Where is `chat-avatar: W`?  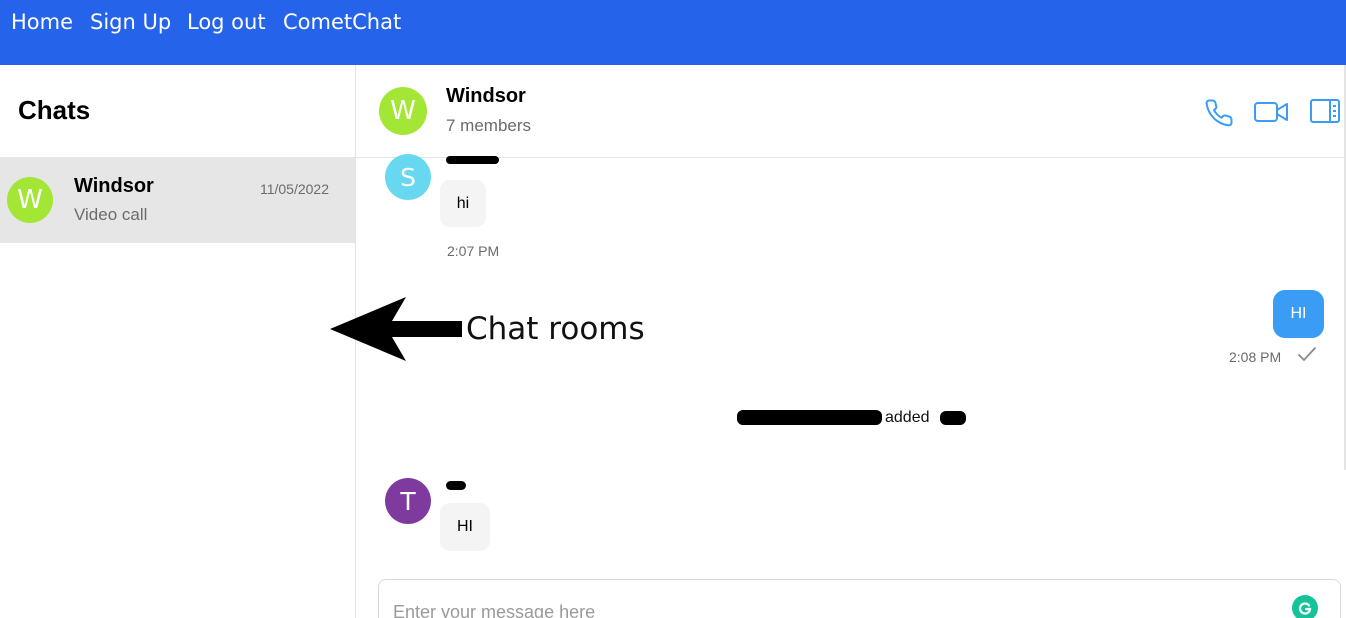 chat-avatar: W is located at coordinates (403, 111).